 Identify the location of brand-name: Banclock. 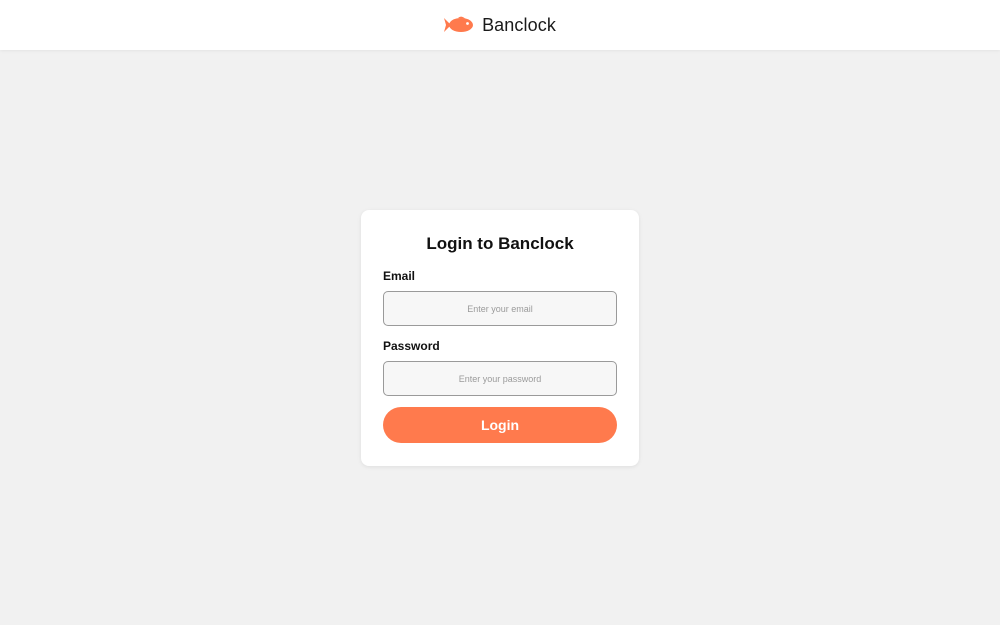
(519, 24).